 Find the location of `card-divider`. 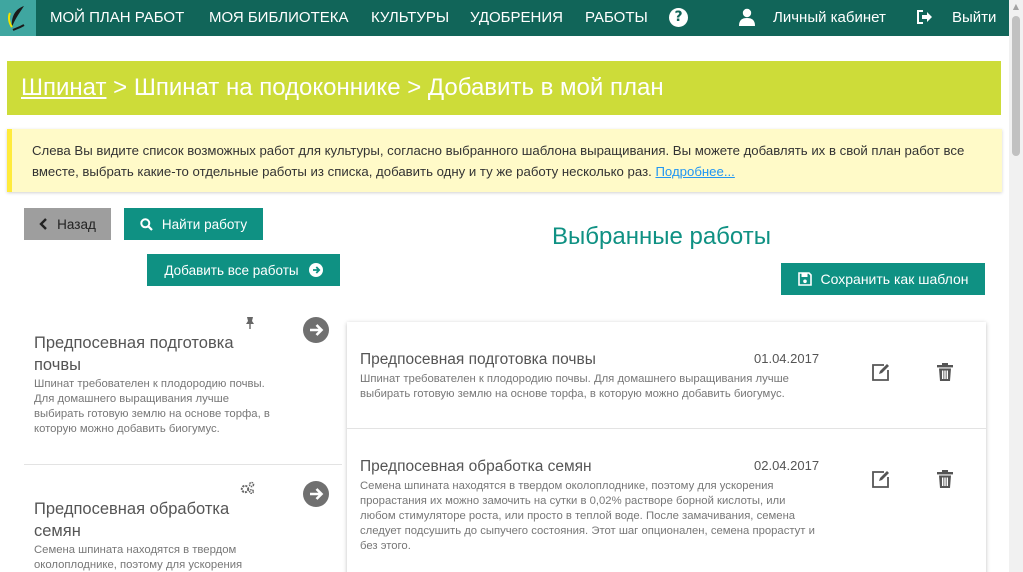

card-divider is located at coordinates (666, 428).